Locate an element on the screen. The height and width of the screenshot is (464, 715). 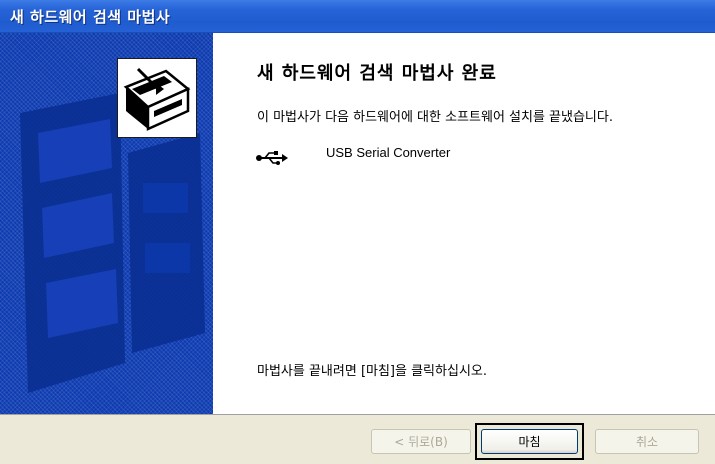
finish-button: 마침 is located at coordinates (529, 441).